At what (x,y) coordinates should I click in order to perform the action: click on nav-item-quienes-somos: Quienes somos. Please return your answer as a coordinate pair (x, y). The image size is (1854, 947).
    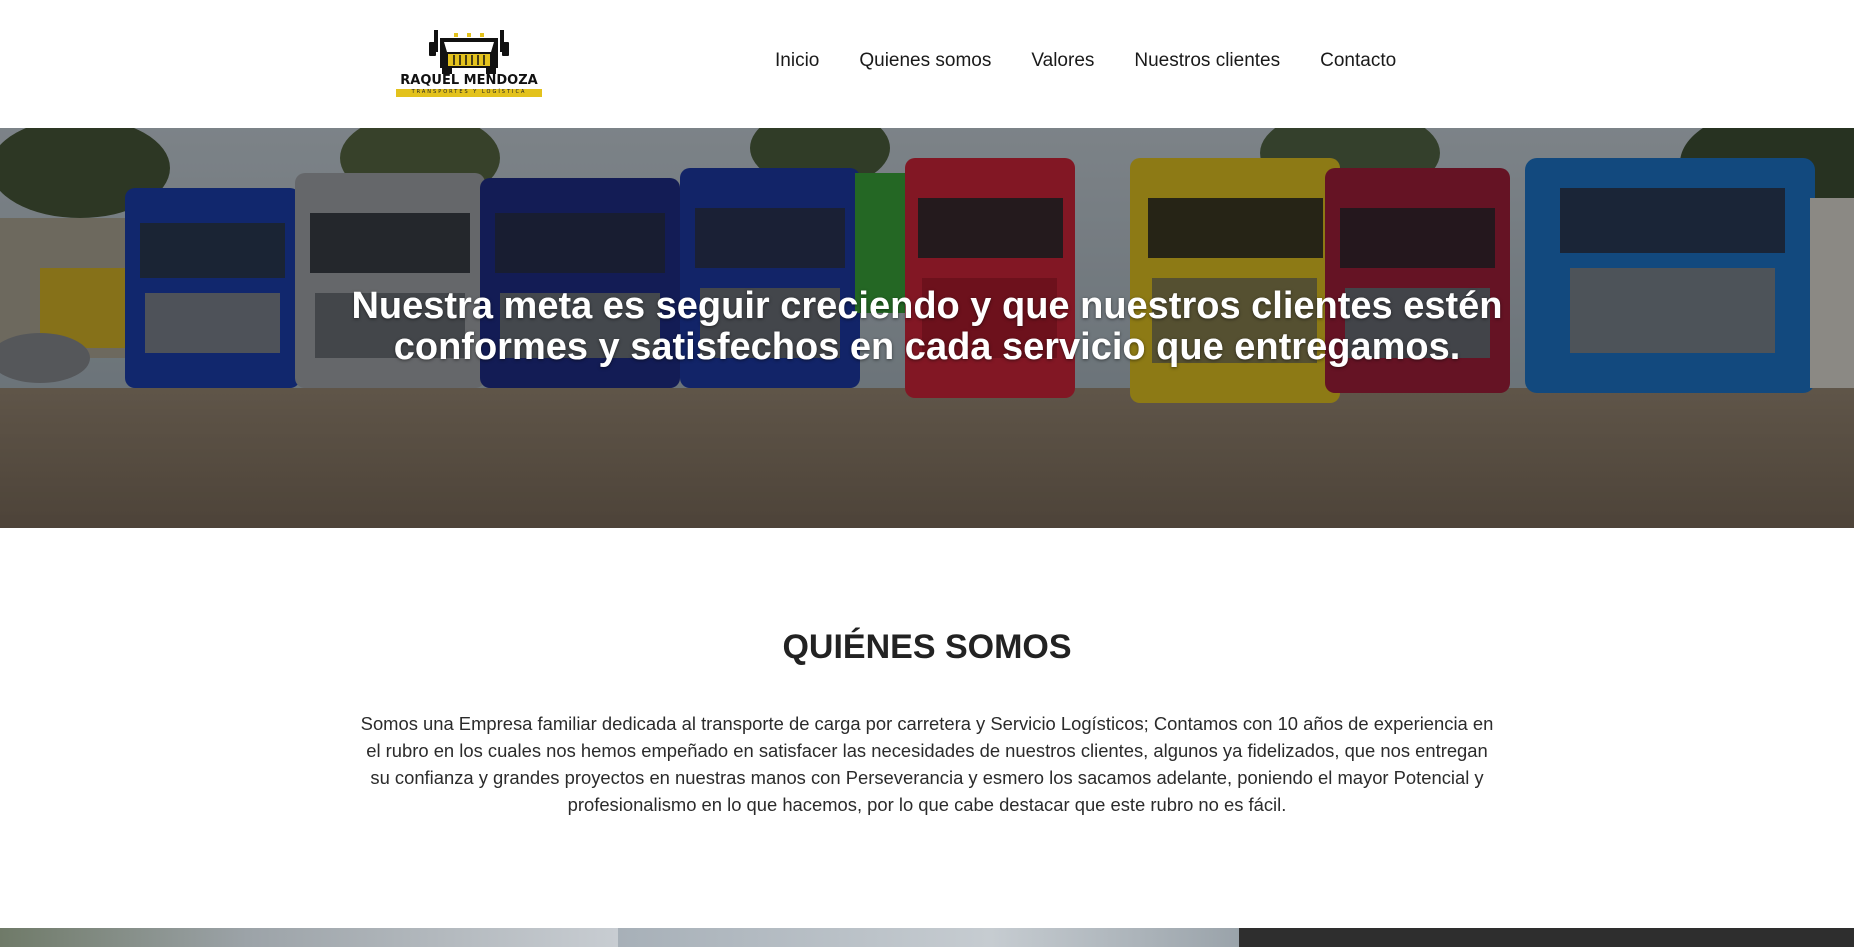
    Looking at the image, I should click on (925, 61).